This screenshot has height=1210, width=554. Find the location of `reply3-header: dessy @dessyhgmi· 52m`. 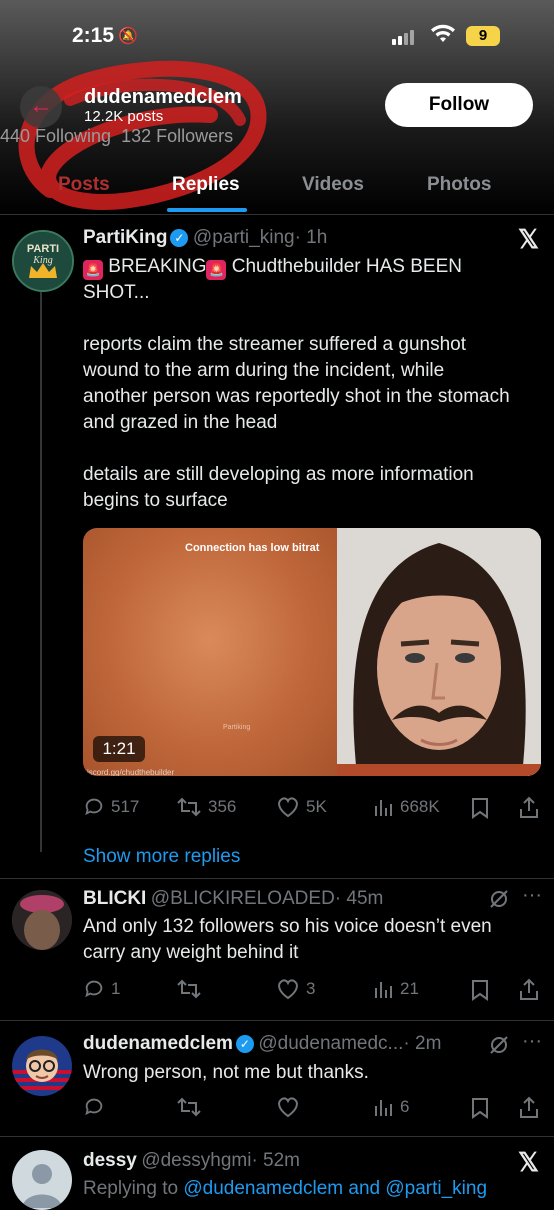

reply3-header: dessy @dessyhgmi· 52m is located at coordinates (191, 1161).